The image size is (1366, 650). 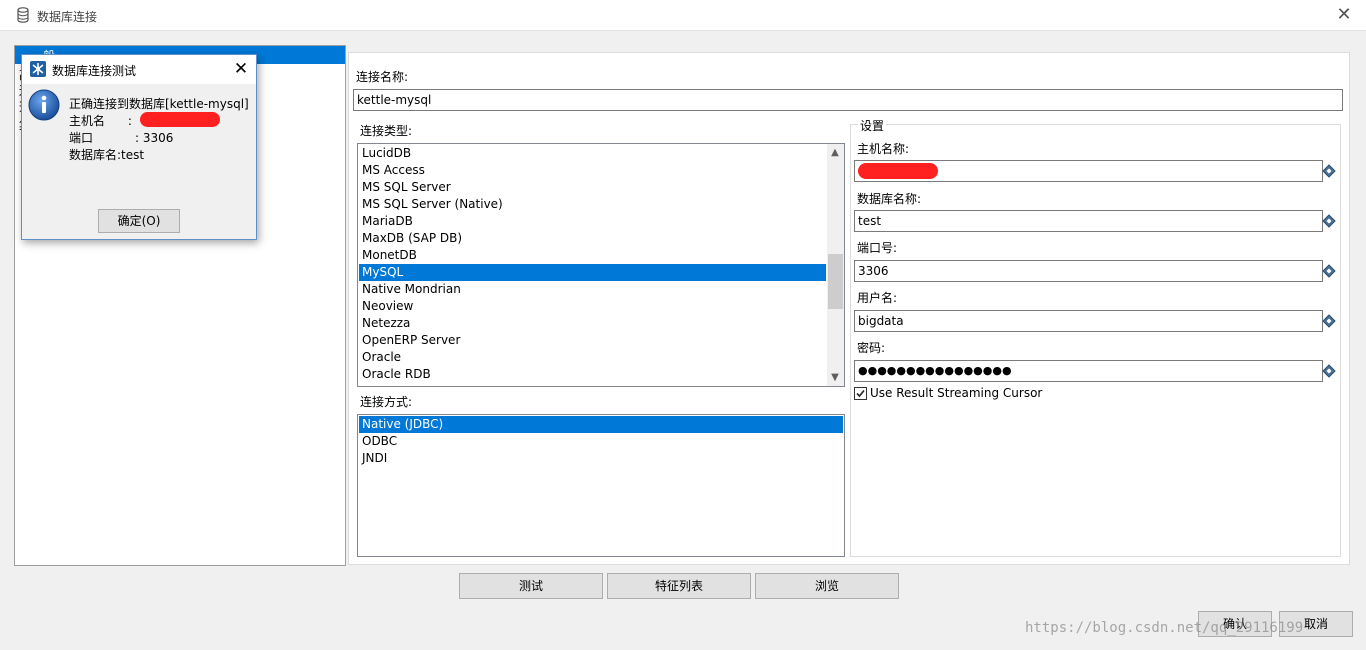 What do you see at coordinates (956, 393) in the screenshot?
I see `streaming-cursor-label: Use Result Streaming Cursor` at bounding box center [956, 393].